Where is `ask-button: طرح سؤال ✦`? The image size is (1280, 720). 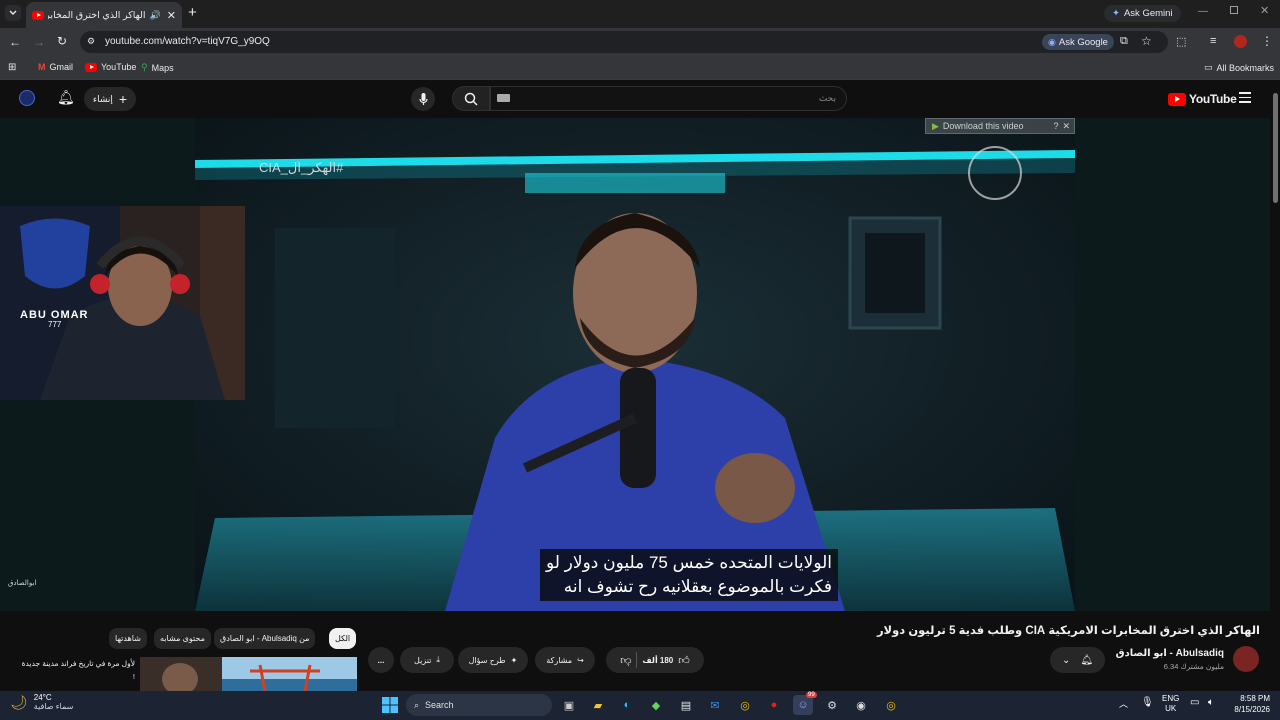
ask-button: طرح سؤال ✦ is located at coordinates (493, 660).